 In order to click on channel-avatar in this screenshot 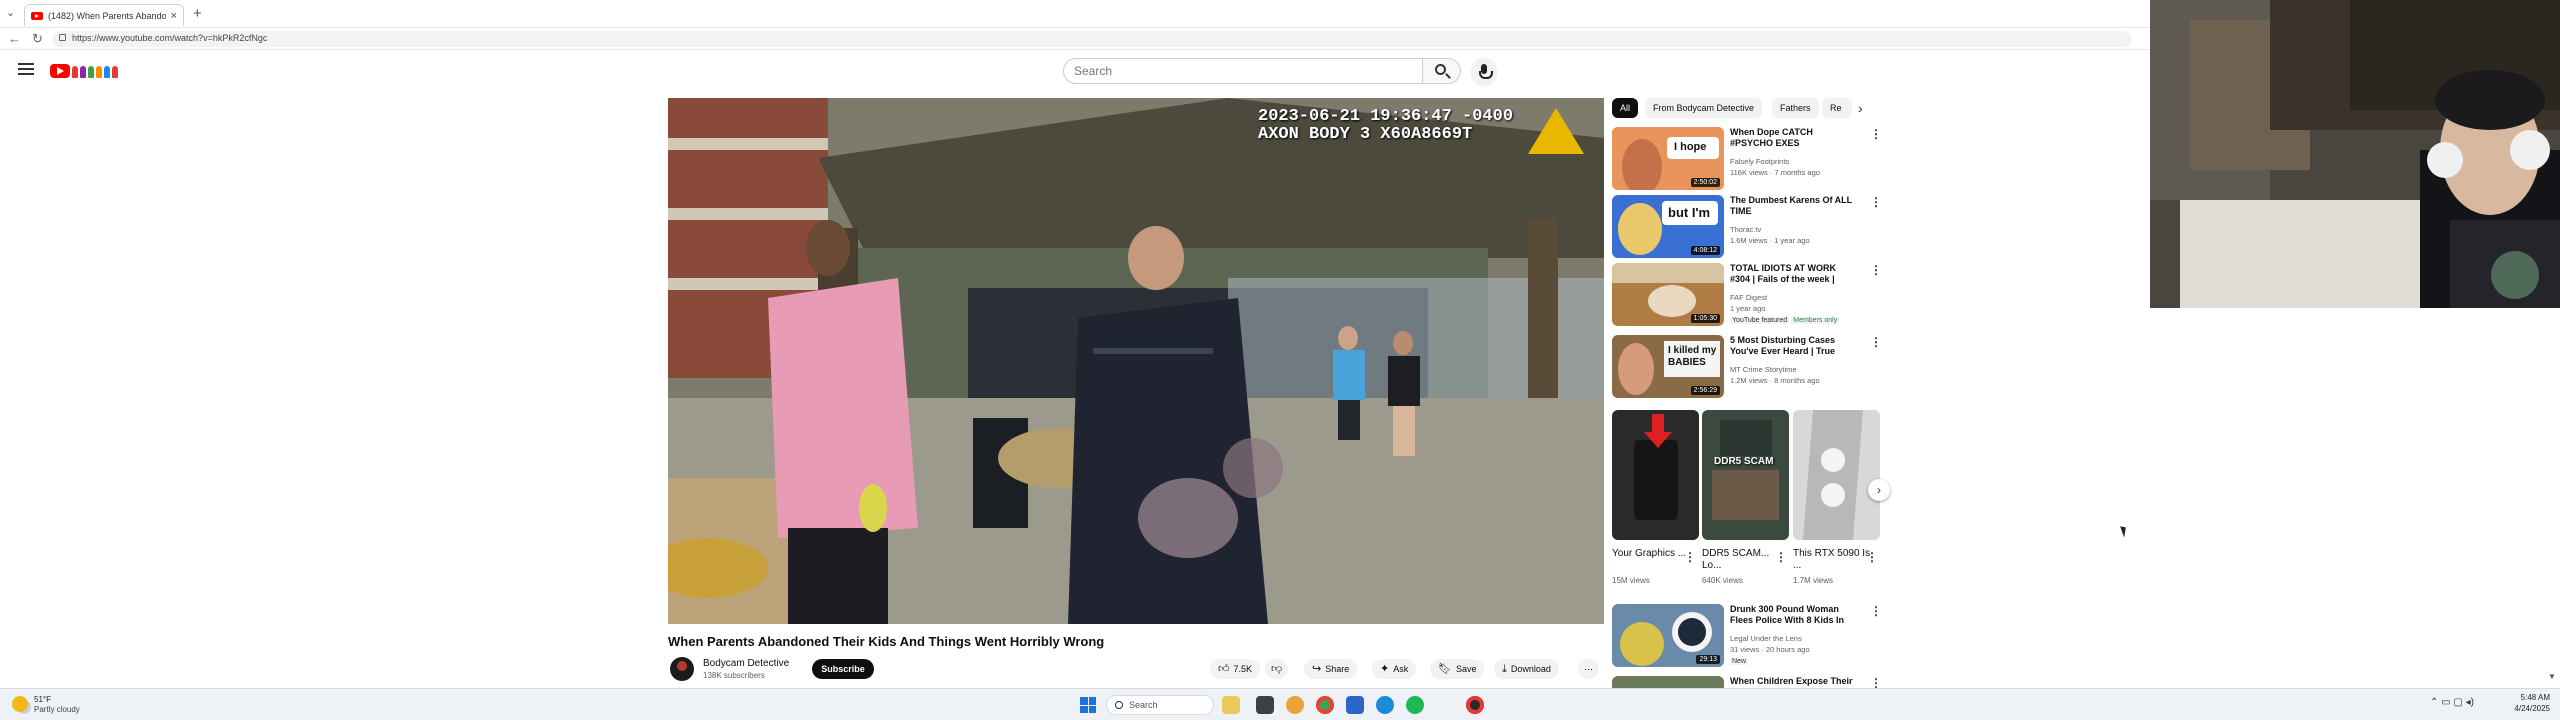, I will do `click(682, 669)`.